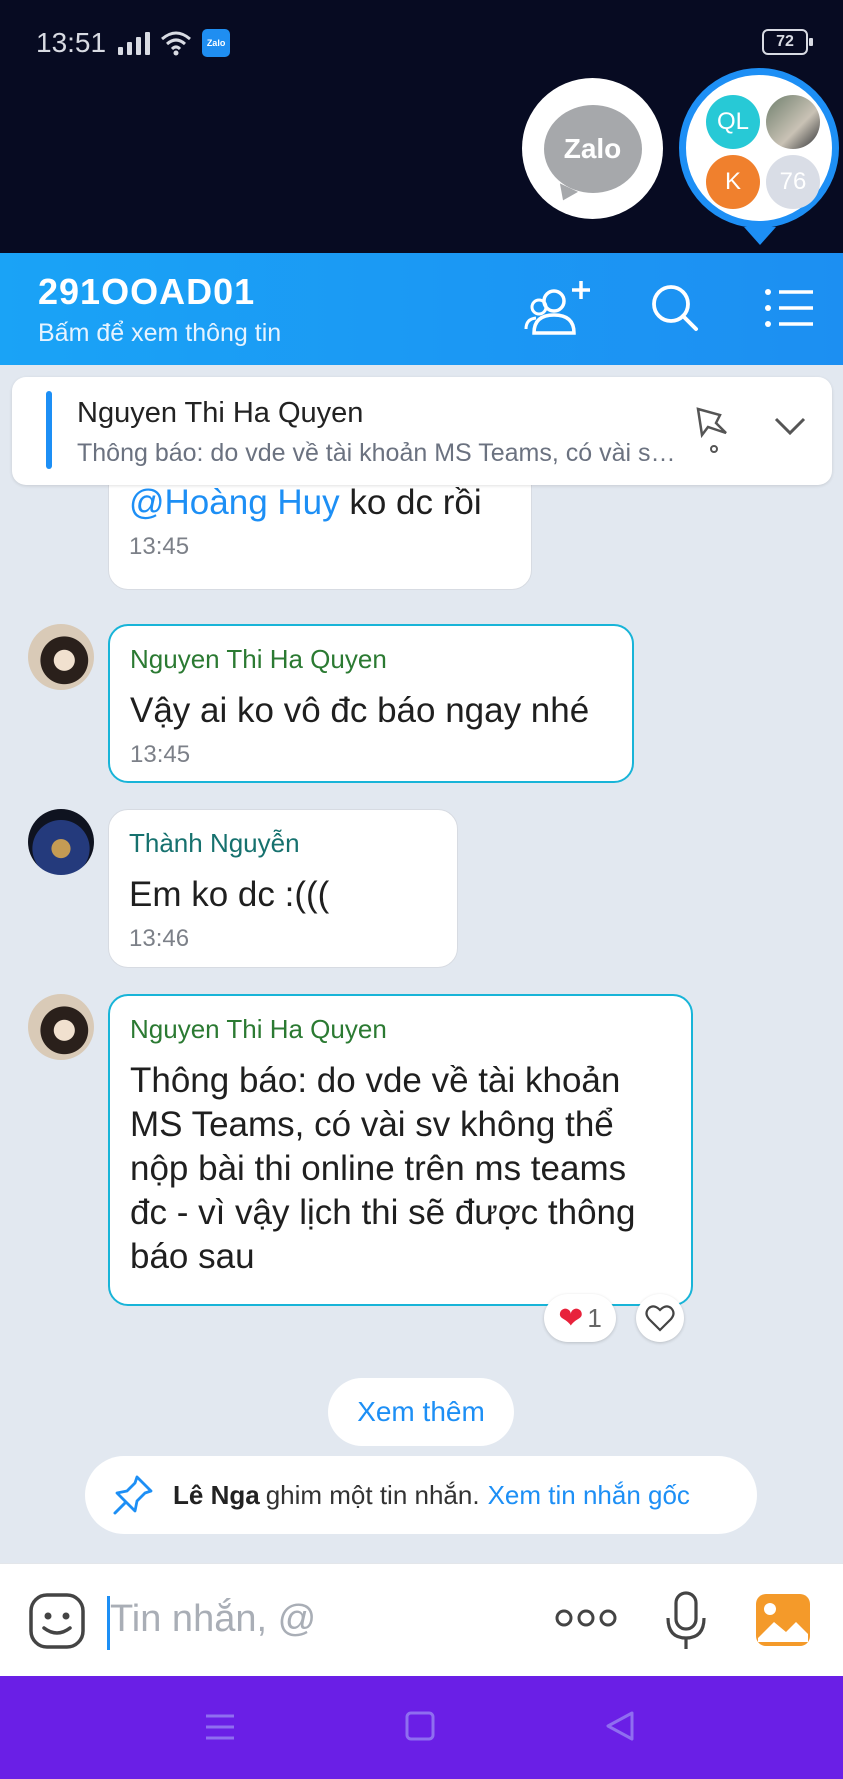 The height and width of the screenshot is (1779, 843). What do you see at coordinates (159, 333) in the screenshot?
I see `group-subtitle: Bấm để xem thông tin` at bounding box center [159, 333].